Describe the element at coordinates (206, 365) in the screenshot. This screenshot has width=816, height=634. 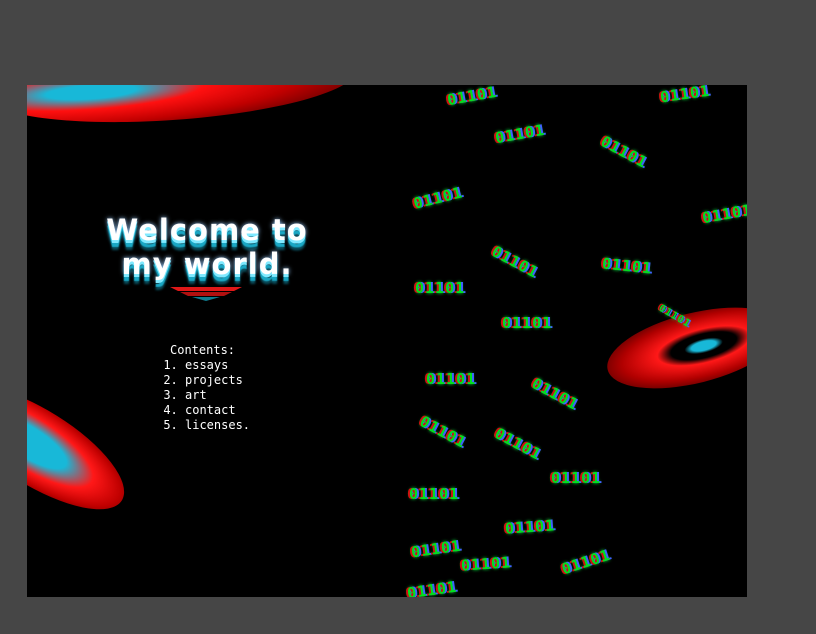
I see `contents-link-essays: essays` at that location.